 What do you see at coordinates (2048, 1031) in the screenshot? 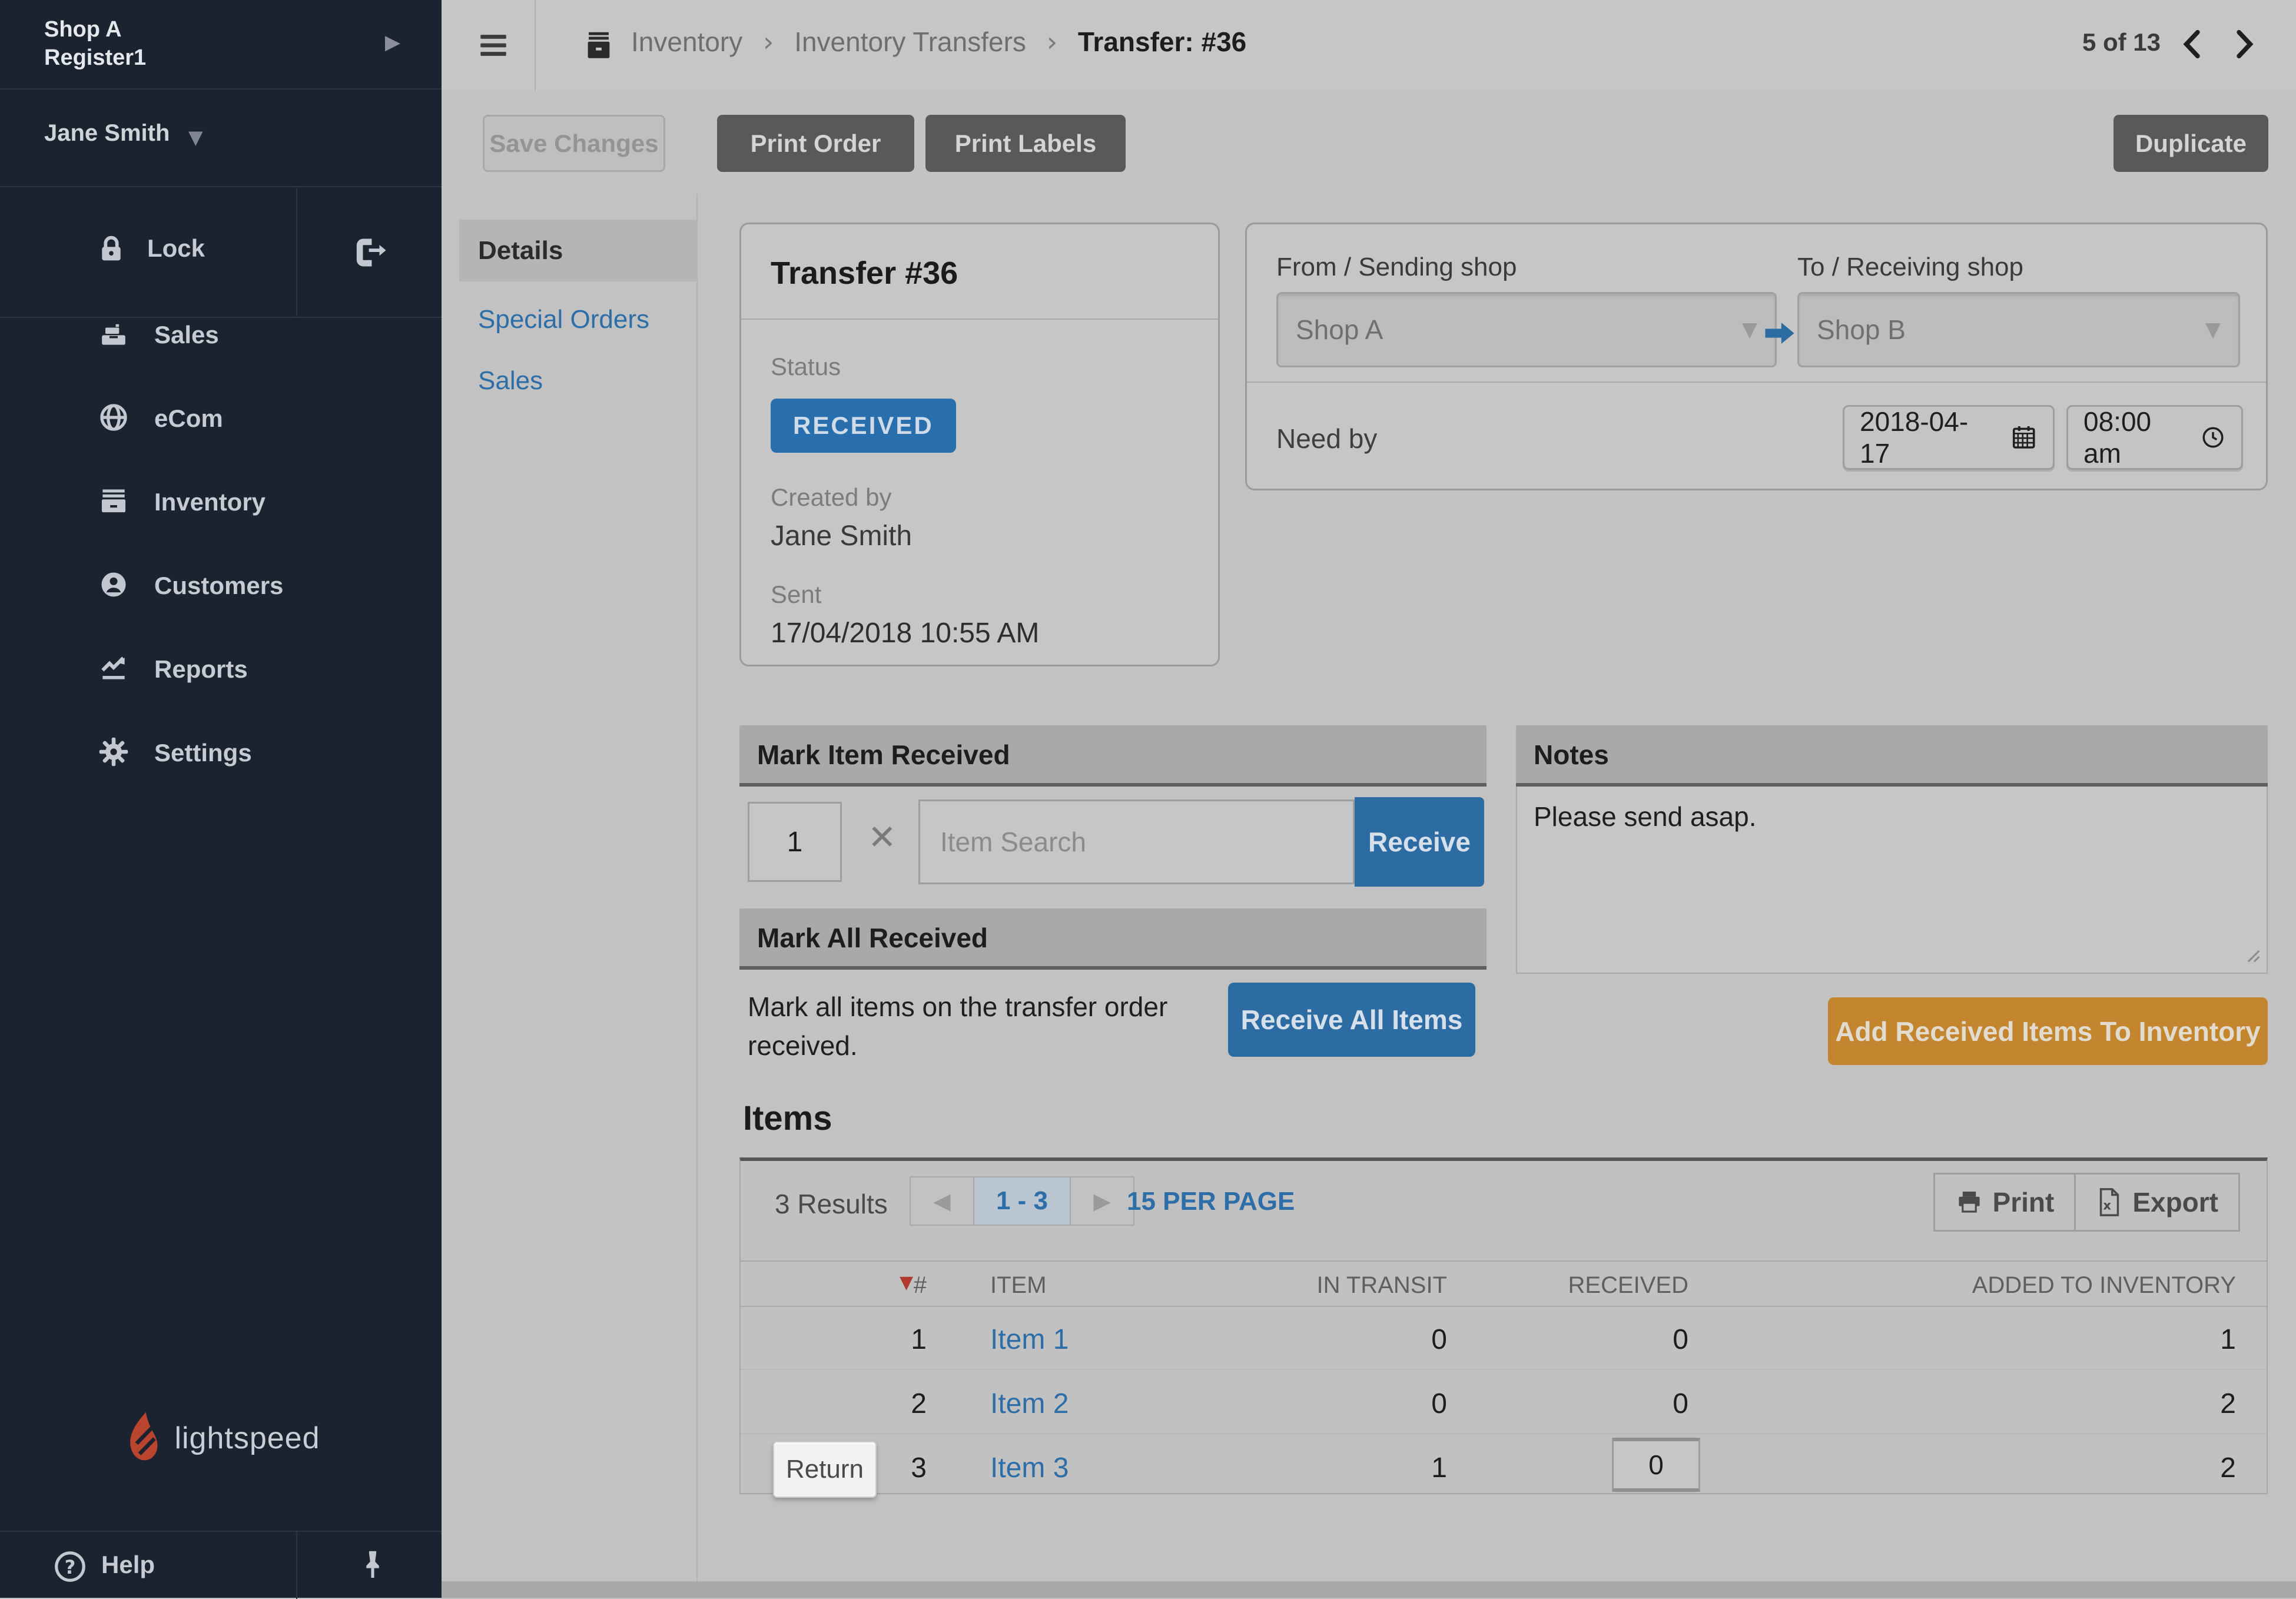
I see `add-received-items-to-inventory-button: Add Received Items To Inventory` at bounding box center [2048, 1031].